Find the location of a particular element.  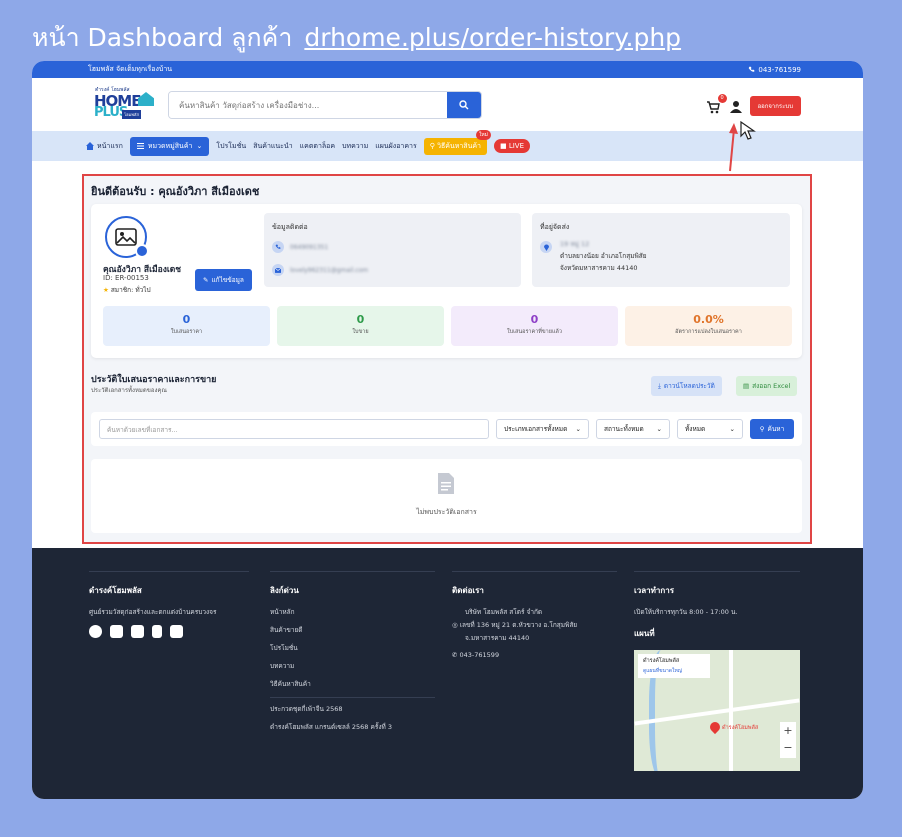

footer-link: สินค้าขายดี is located at coordinates (352, 630).